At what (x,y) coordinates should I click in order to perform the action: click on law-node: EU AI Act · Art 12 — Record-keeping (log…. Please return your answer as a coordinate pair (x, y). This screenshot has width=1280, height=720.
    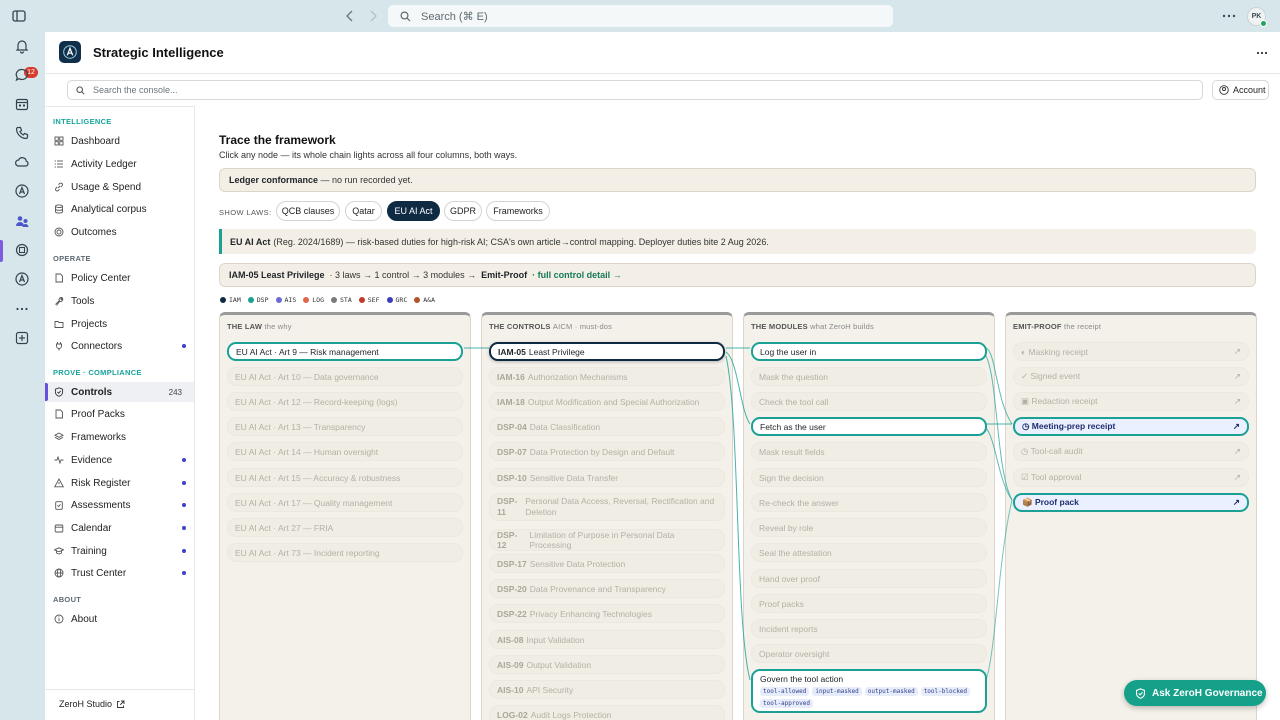
    Looking at the image, I should click on (345, 401).